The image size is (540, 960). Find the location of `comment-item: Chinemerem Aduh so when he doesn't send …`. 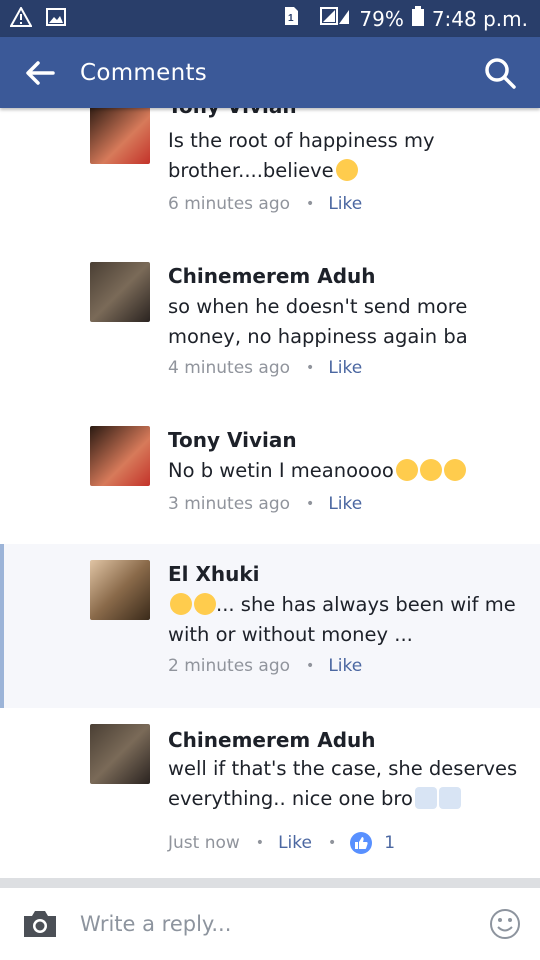

comment-item: Chinemerem Aduh so when he doesn't send … is located at coordinates (270, 328).